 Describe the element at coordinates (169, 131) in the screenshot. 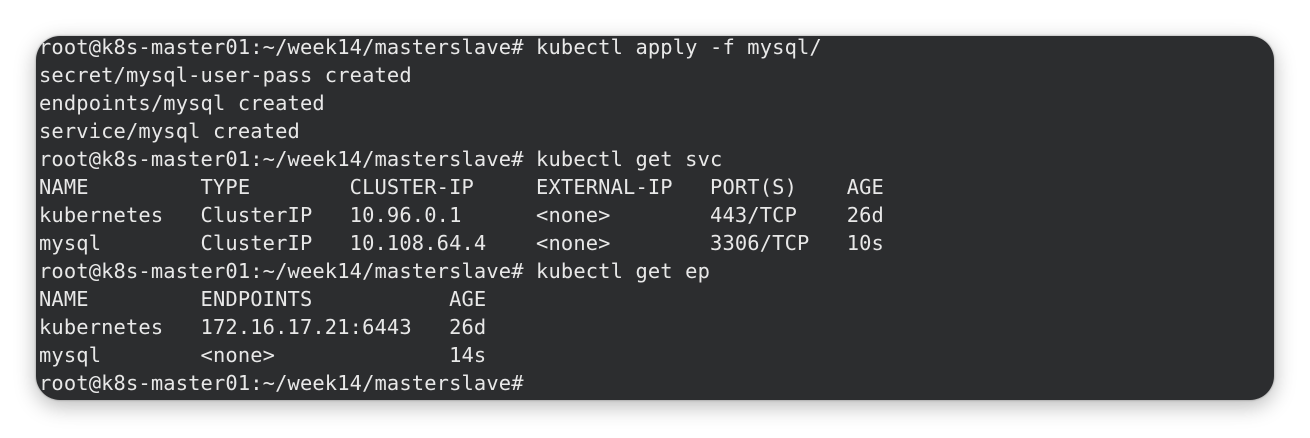

I see `output-line: service/mysql created` at that location.